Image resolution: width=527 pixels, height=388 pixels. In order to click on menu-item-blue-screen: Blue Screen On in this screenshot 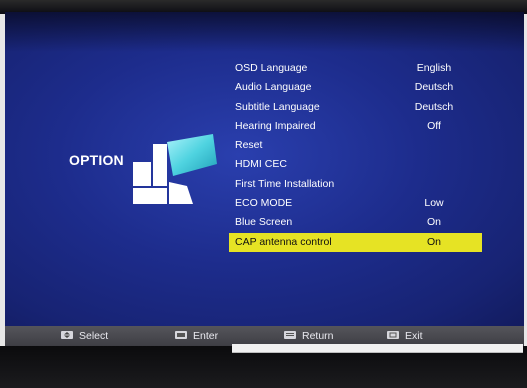, I will do `click(356, 222)`.